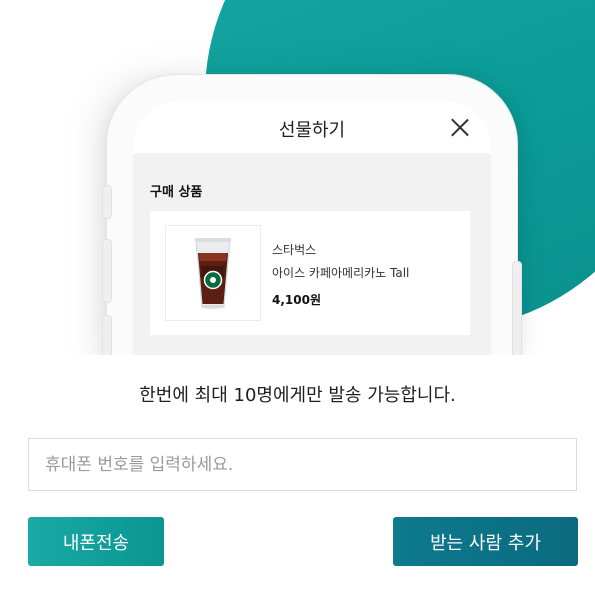  I want to click on product-card: 스타벅스 아이스 카페아메리카노 Tall 4,100원, so click(310, 273).